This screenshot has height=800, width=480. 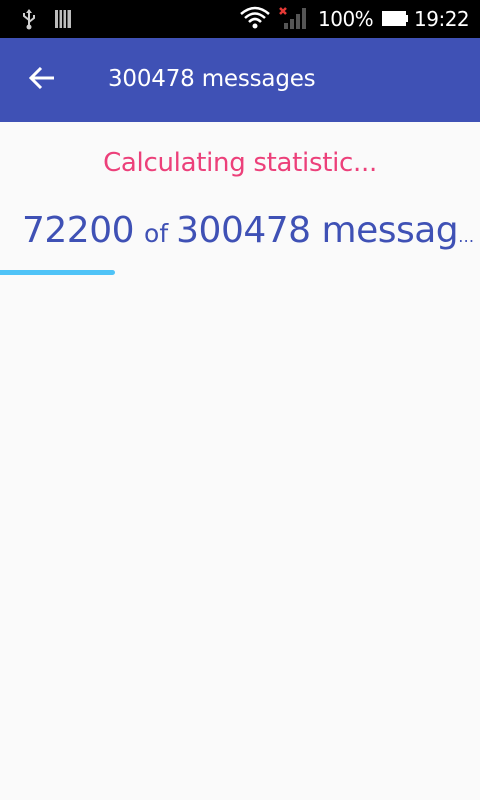 I want to click on progress-bar, so click(x=240, y=273).